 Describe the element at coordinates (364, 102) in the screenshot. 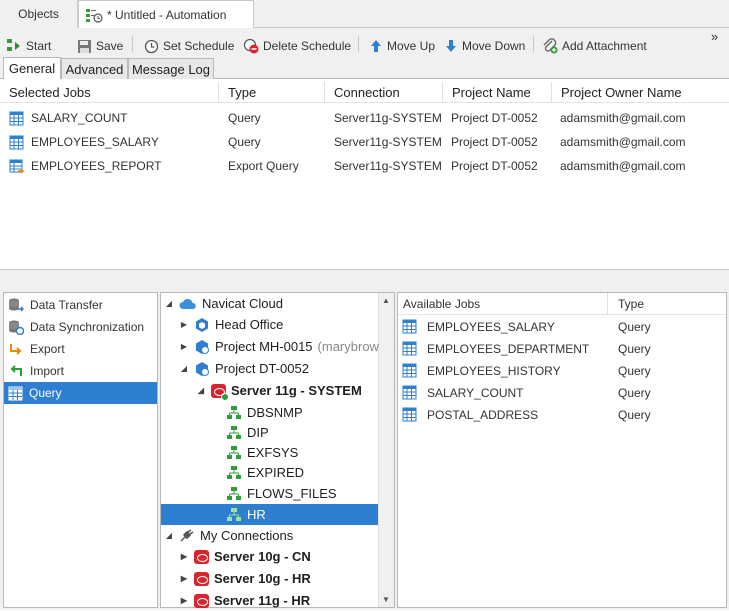

I see `header-divider` at that location.